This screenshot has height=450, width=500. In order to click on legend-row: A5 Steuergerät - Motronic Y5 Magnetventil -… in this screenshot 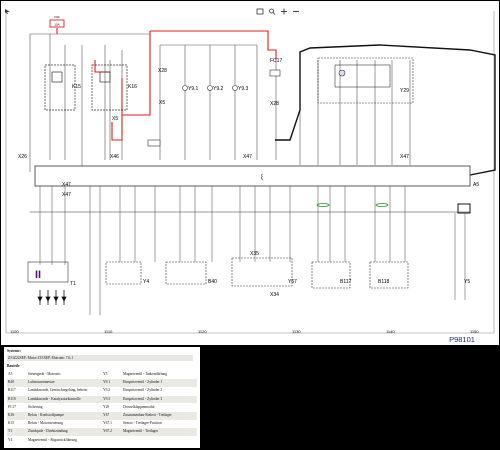, I will do `click(102, 375)`.